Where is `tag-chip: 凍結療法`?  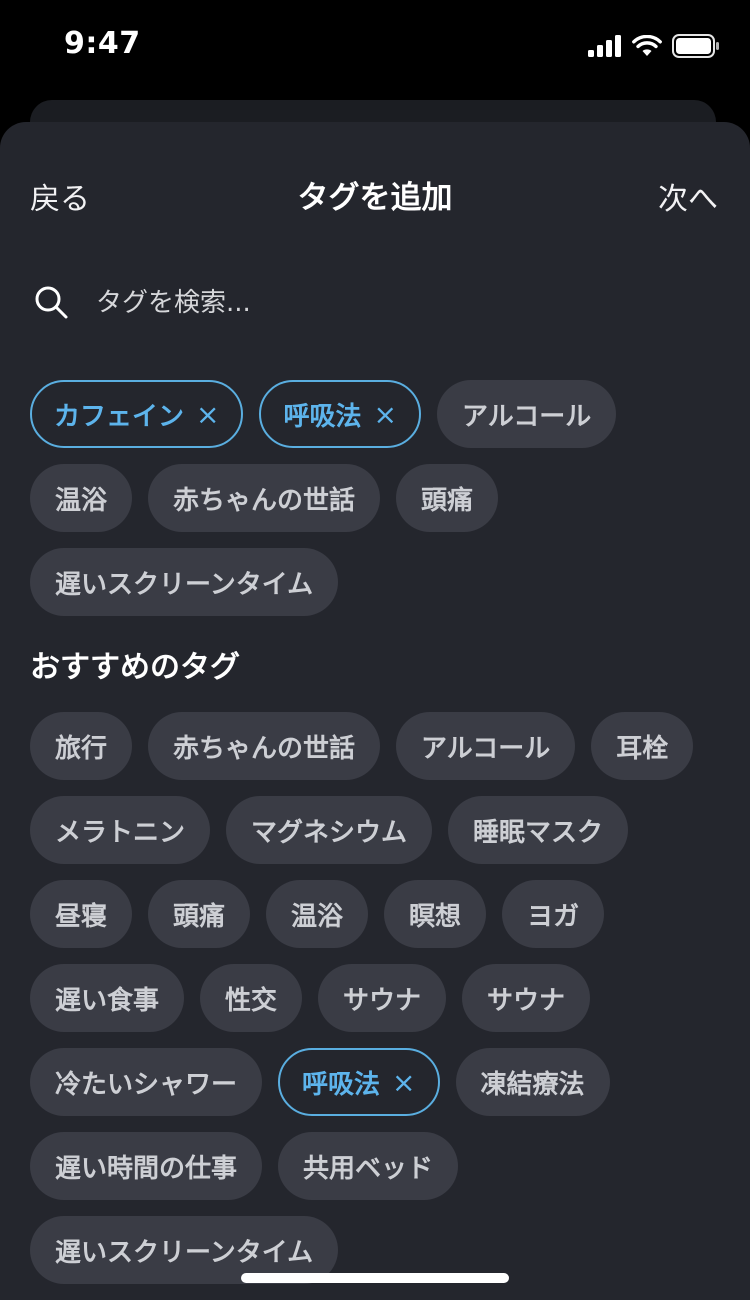
tag-chip: 凍結療法 is located at coordinates (532, 1082).